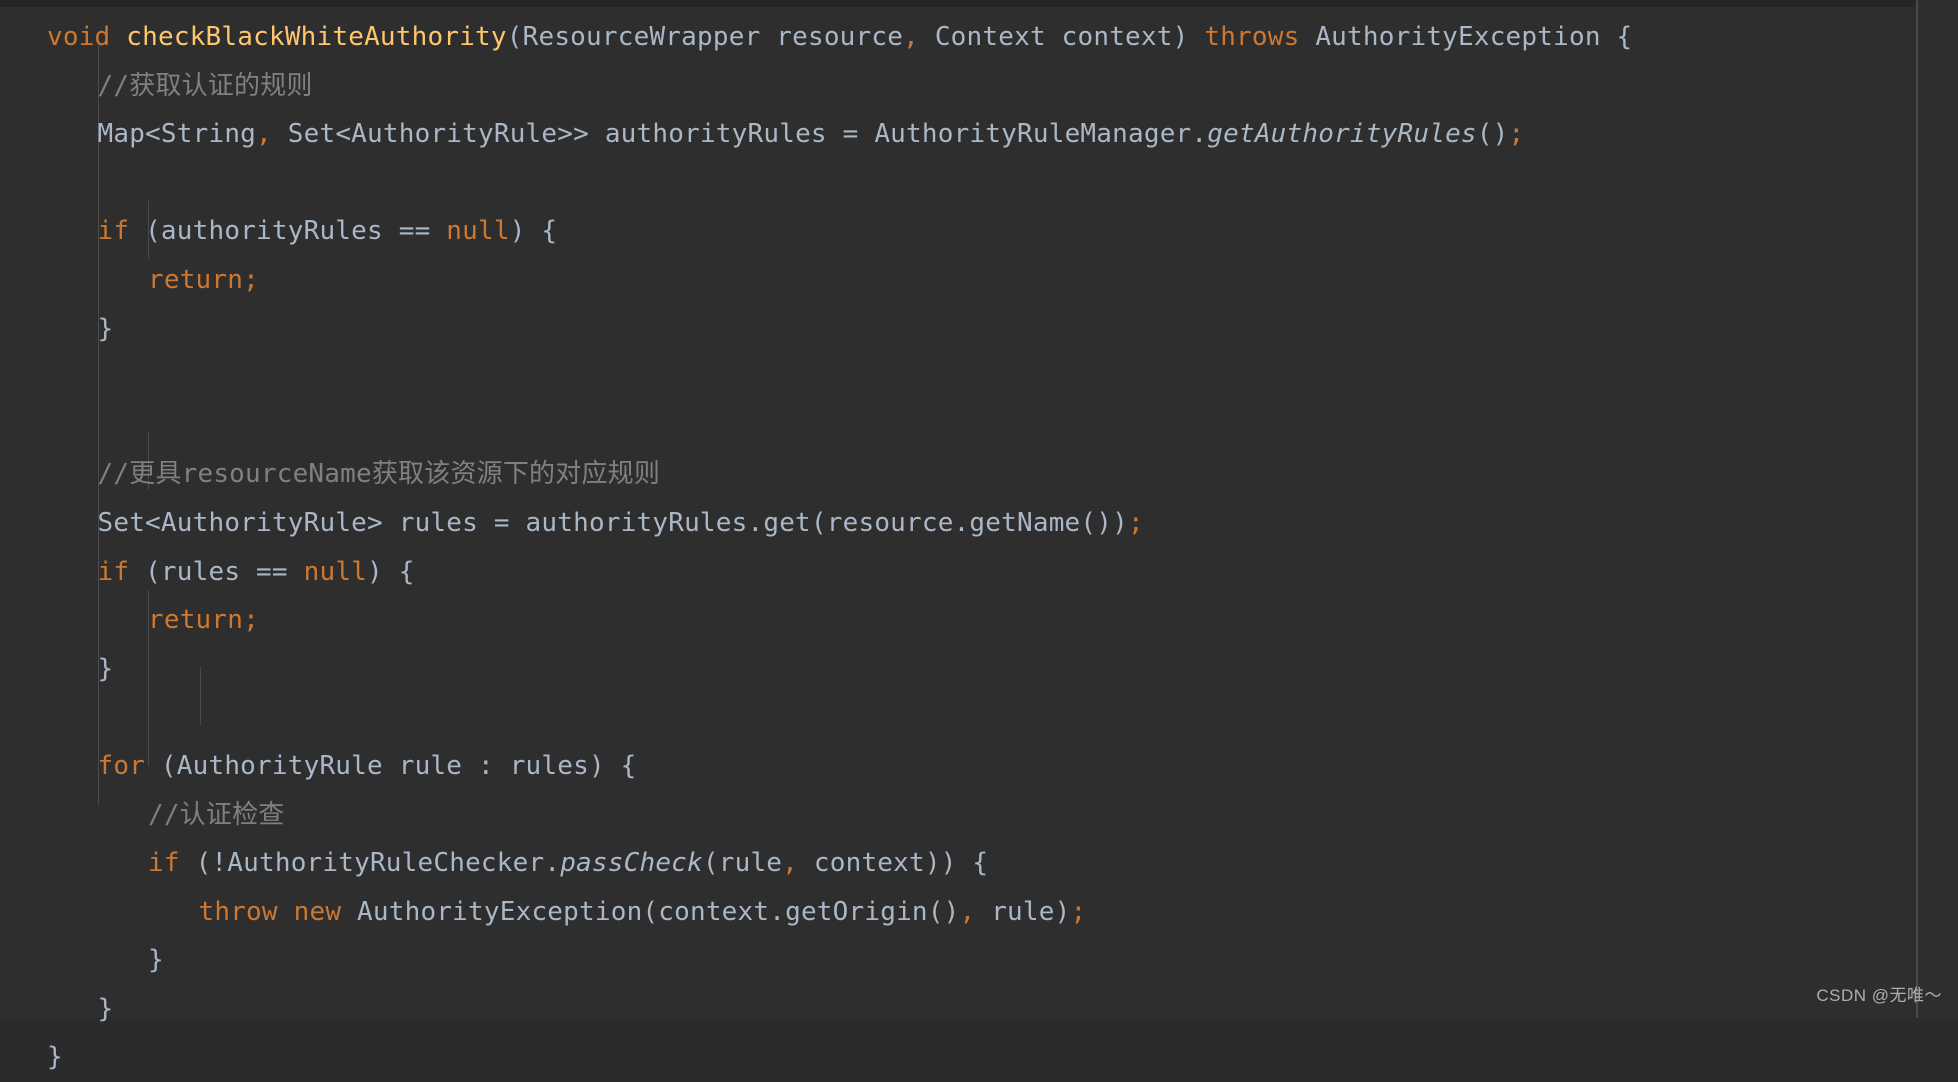  I want to click on code-token: (AuthorityRule rule : rules) {, so click(391, 765).